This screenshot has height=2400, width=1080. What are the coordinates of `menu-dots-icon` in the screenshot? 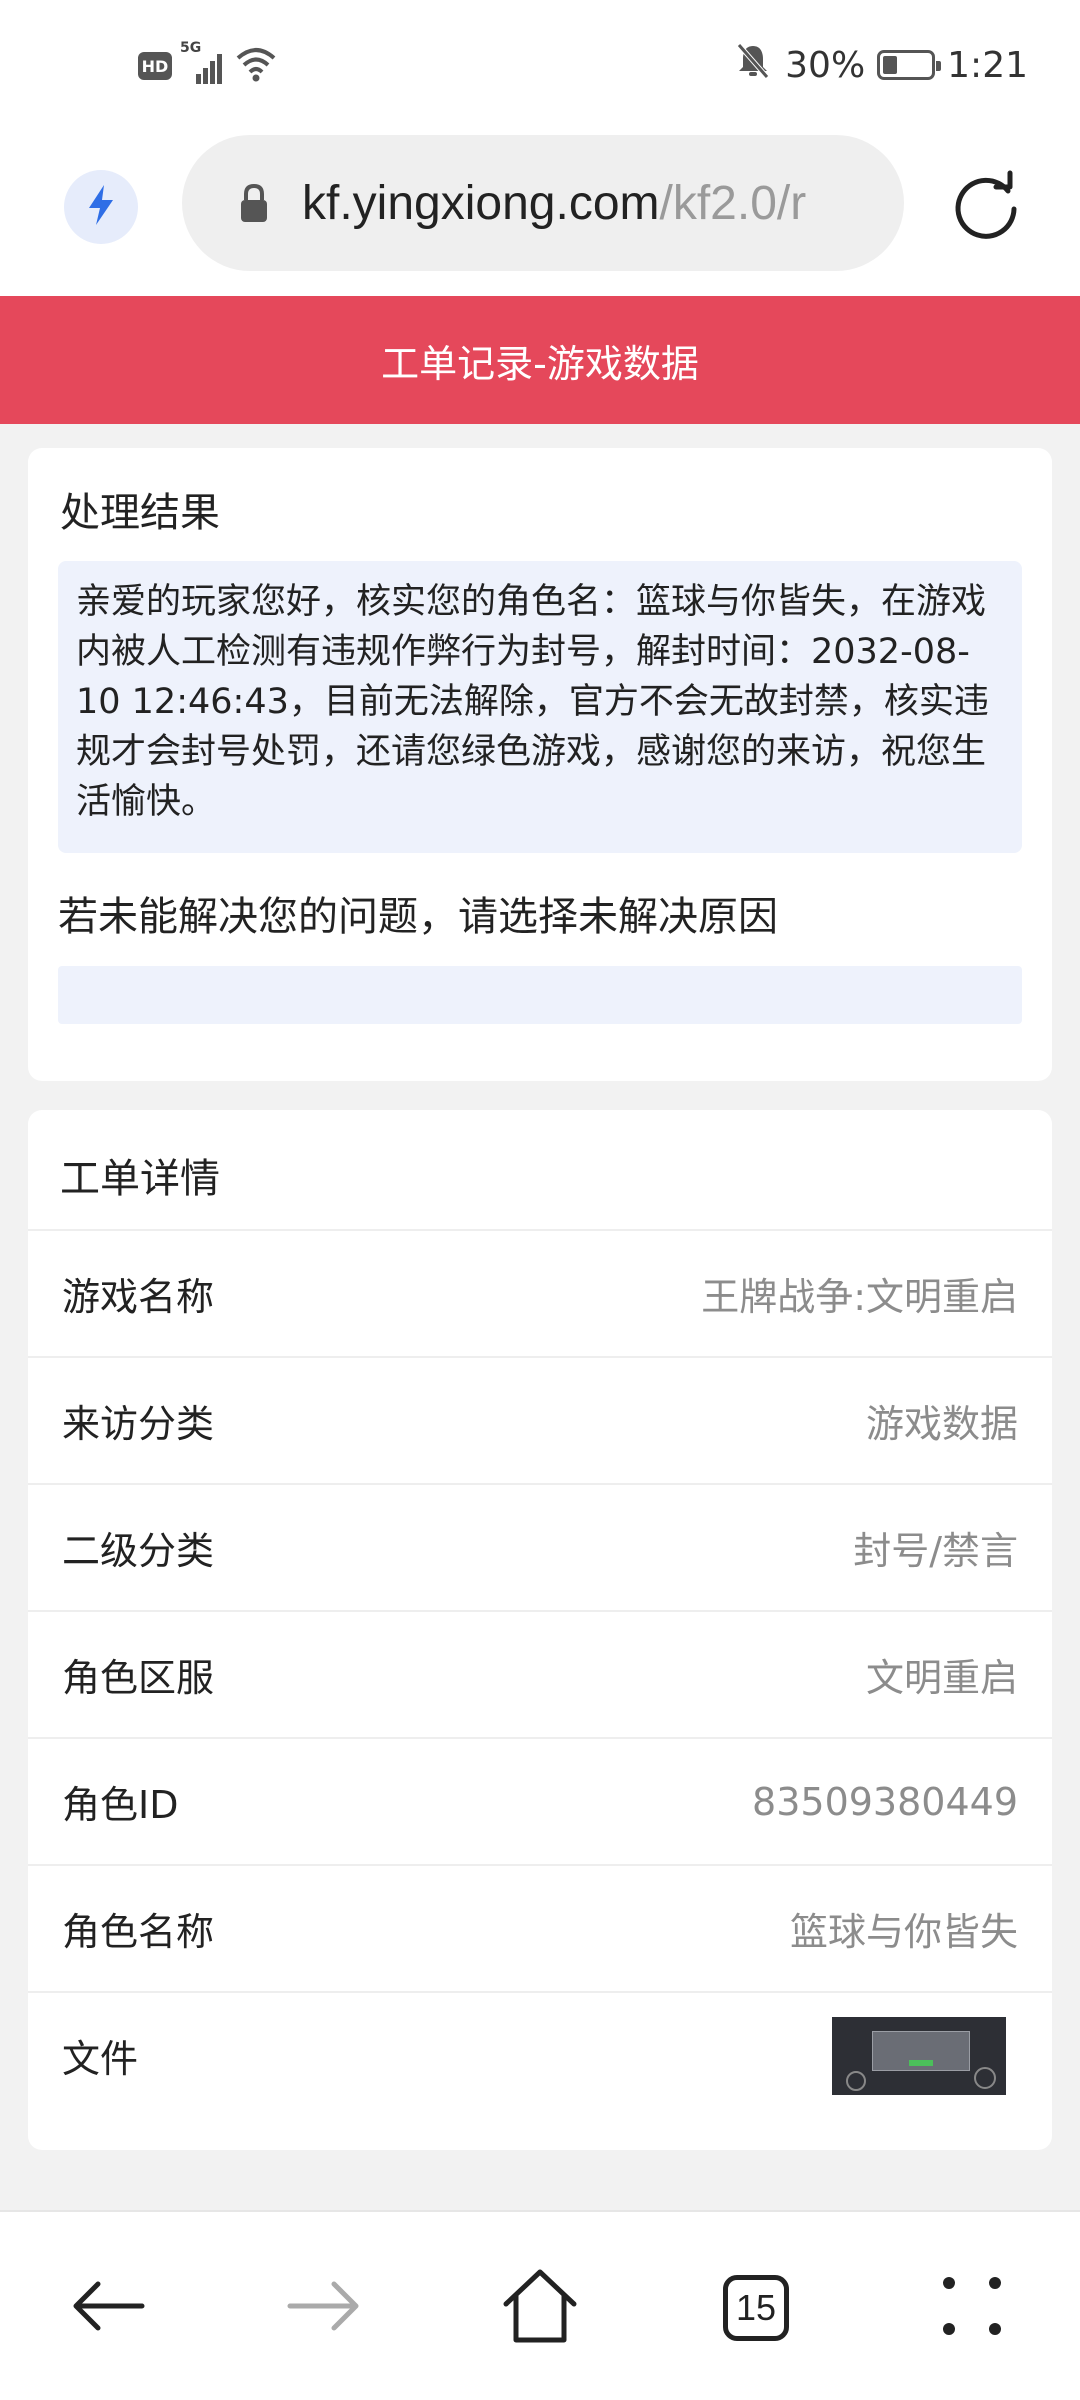 It's located at (972, 2308).